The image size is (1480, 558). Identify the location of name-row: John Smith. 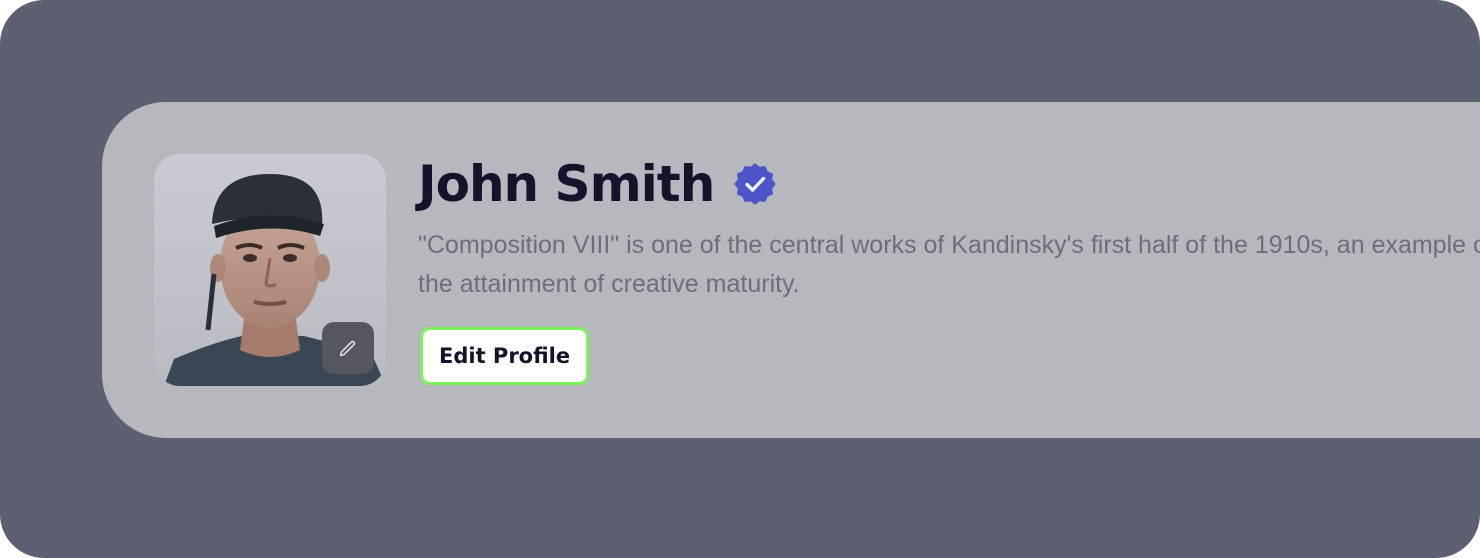
(597, 184).